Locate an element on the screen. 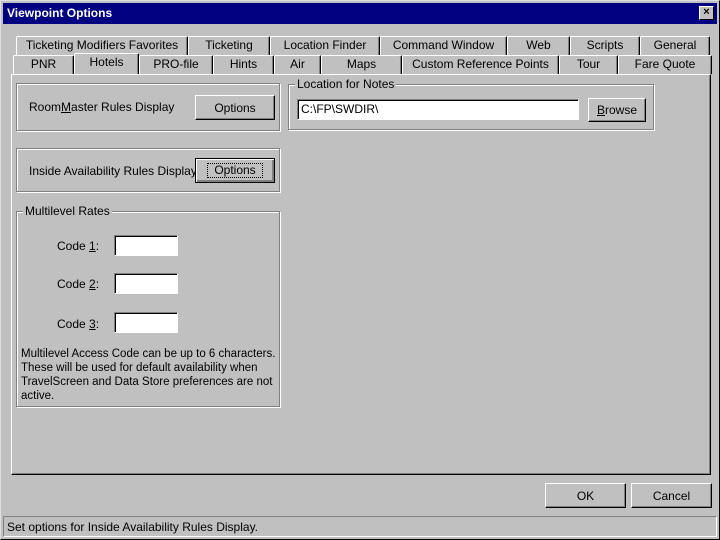  tab-label: Ticketing is located at coordinates (229, 45).